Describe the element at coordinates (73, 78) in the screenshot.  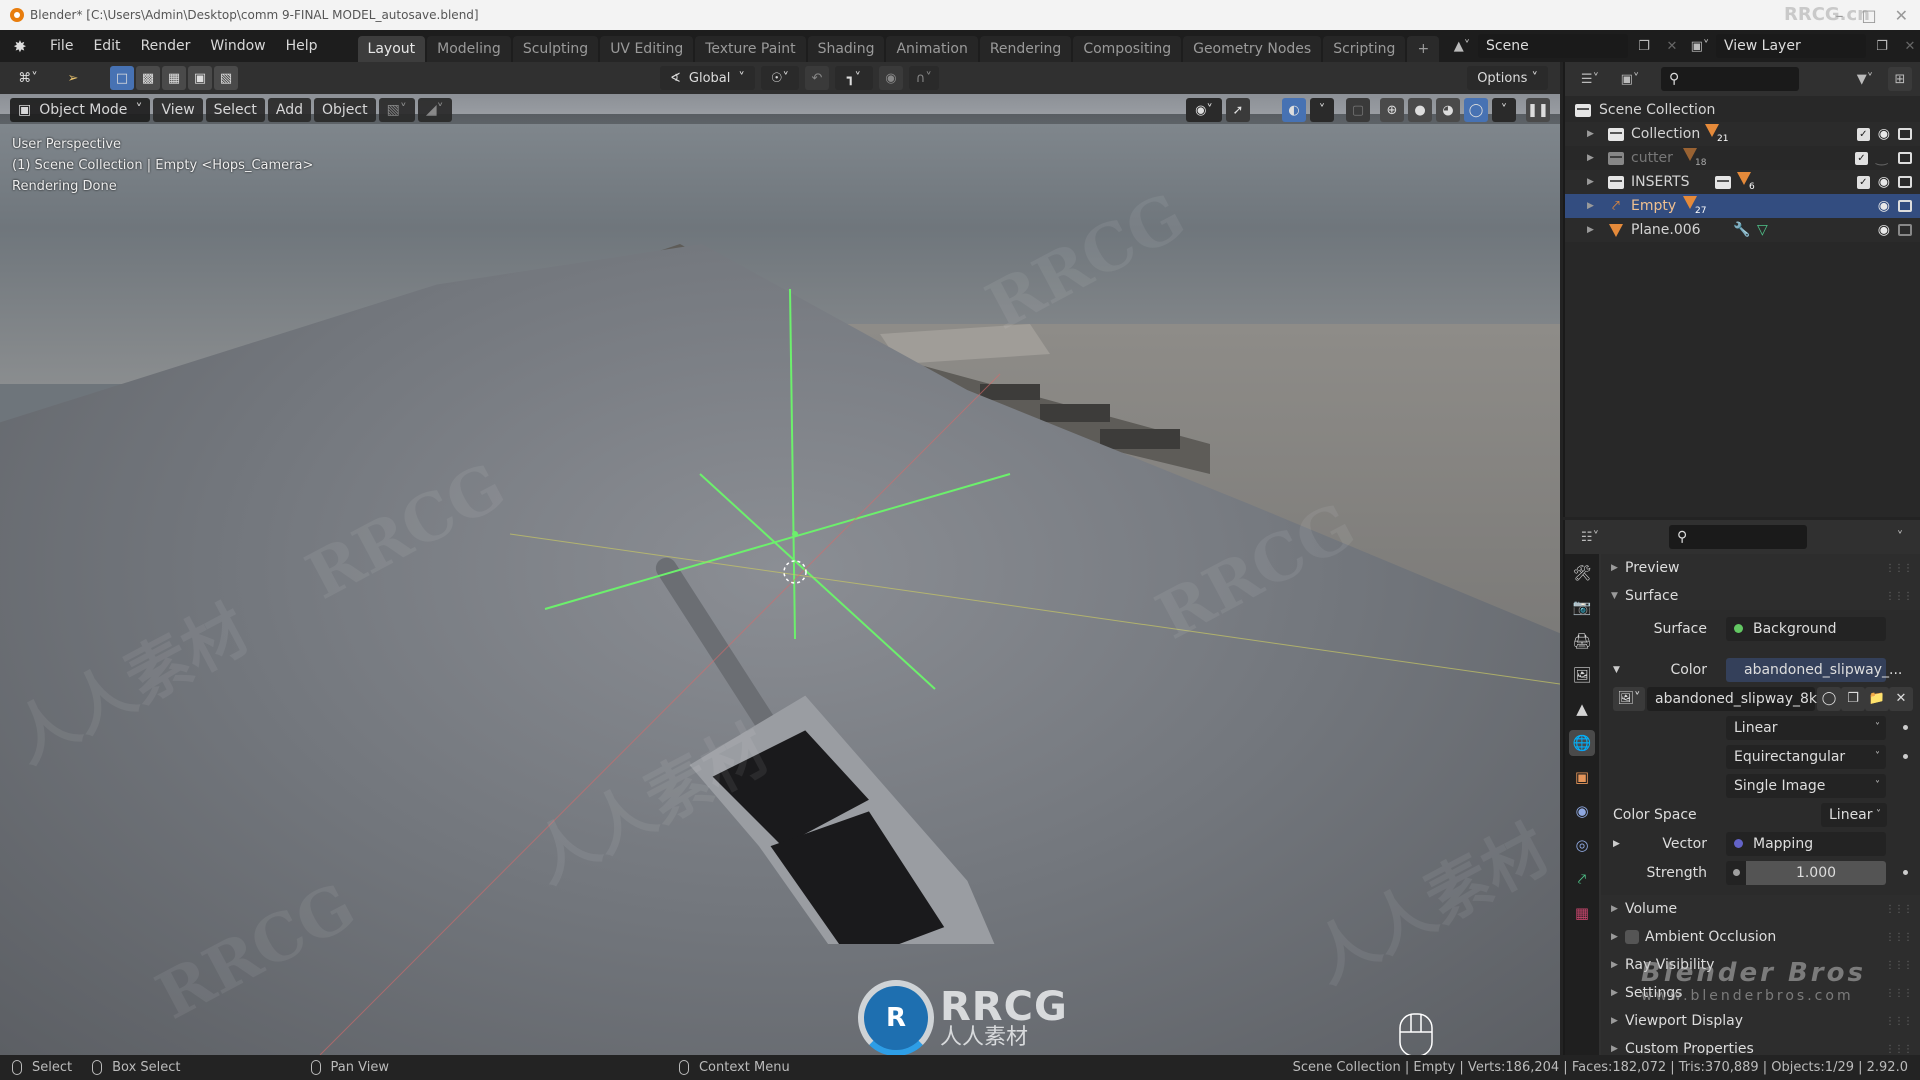
I see `tweak-tool-icon: ➢` at that location.